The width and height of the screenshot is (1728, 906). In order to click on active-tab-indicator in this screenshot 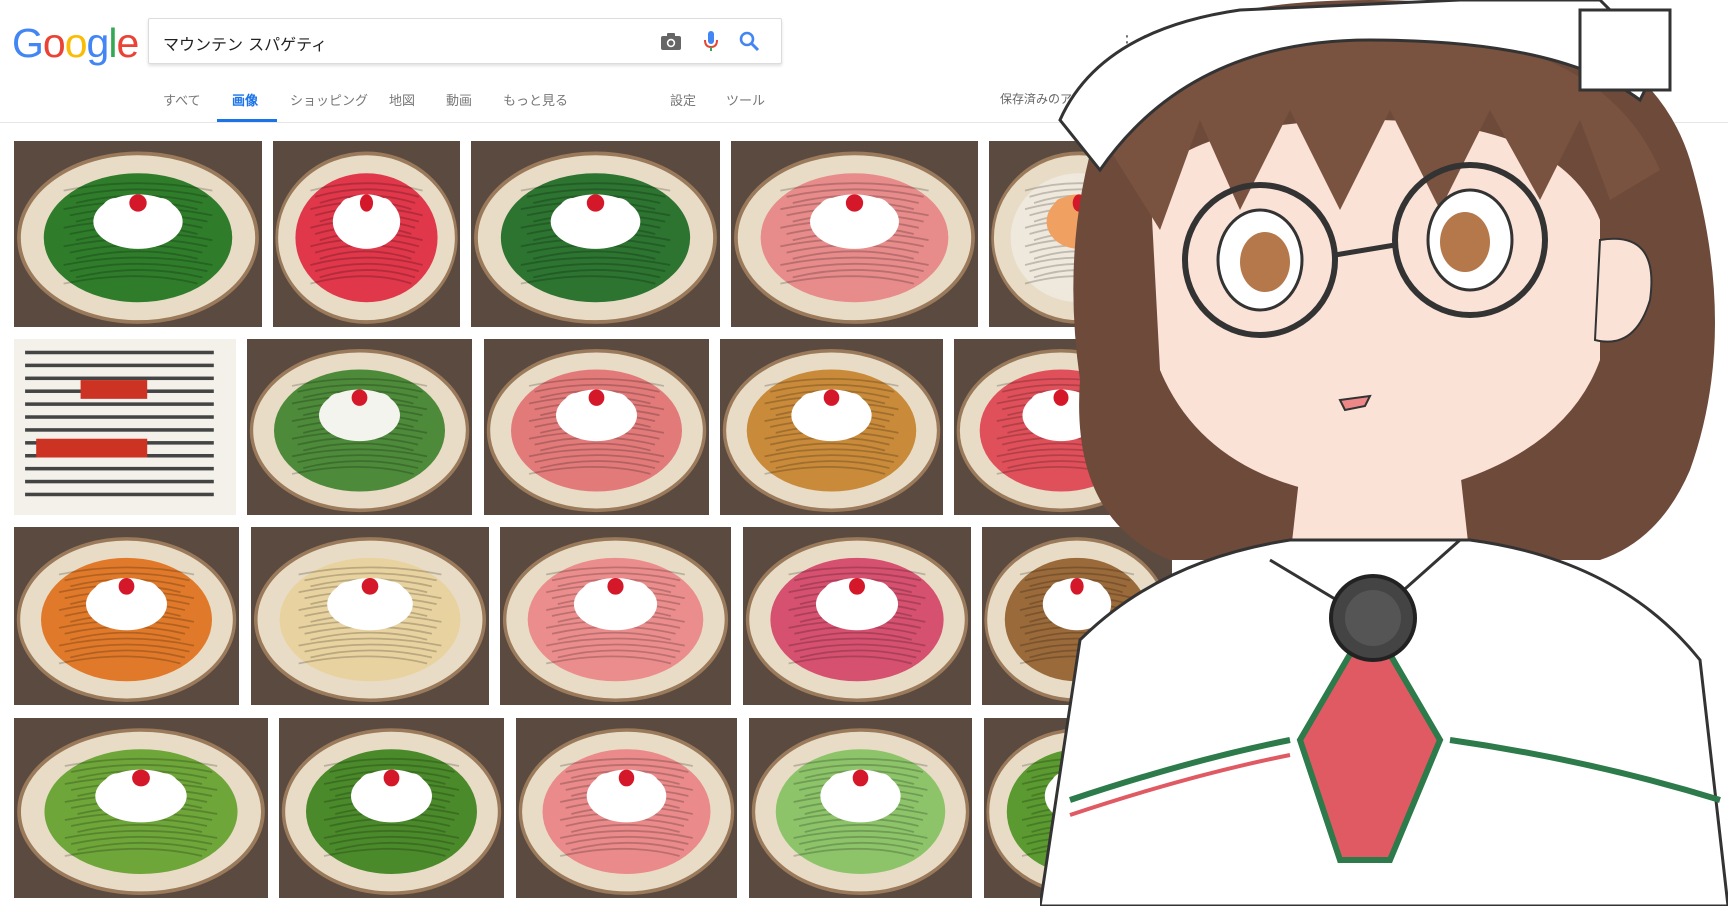, I will do `click(247, 120)`.